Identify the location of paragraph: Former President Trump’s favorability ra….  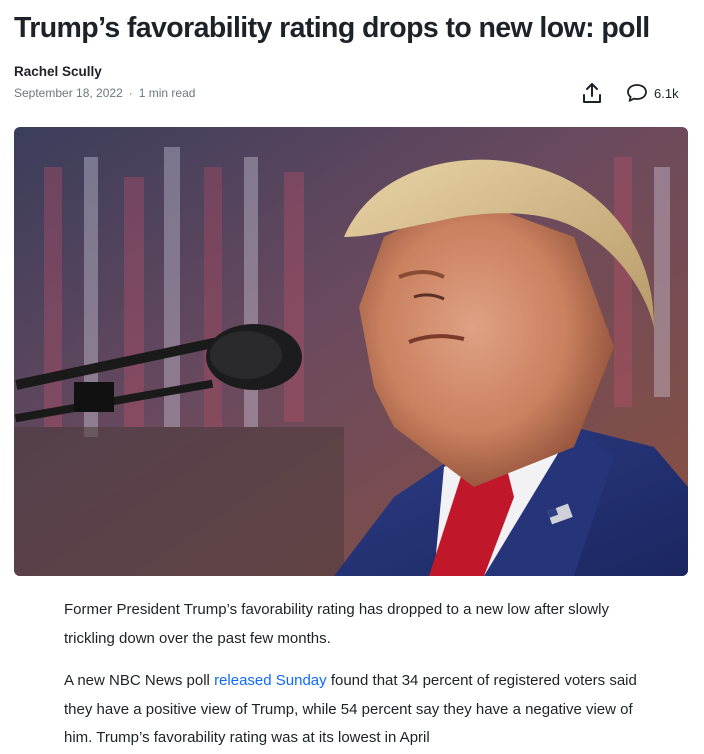
(336, 624).